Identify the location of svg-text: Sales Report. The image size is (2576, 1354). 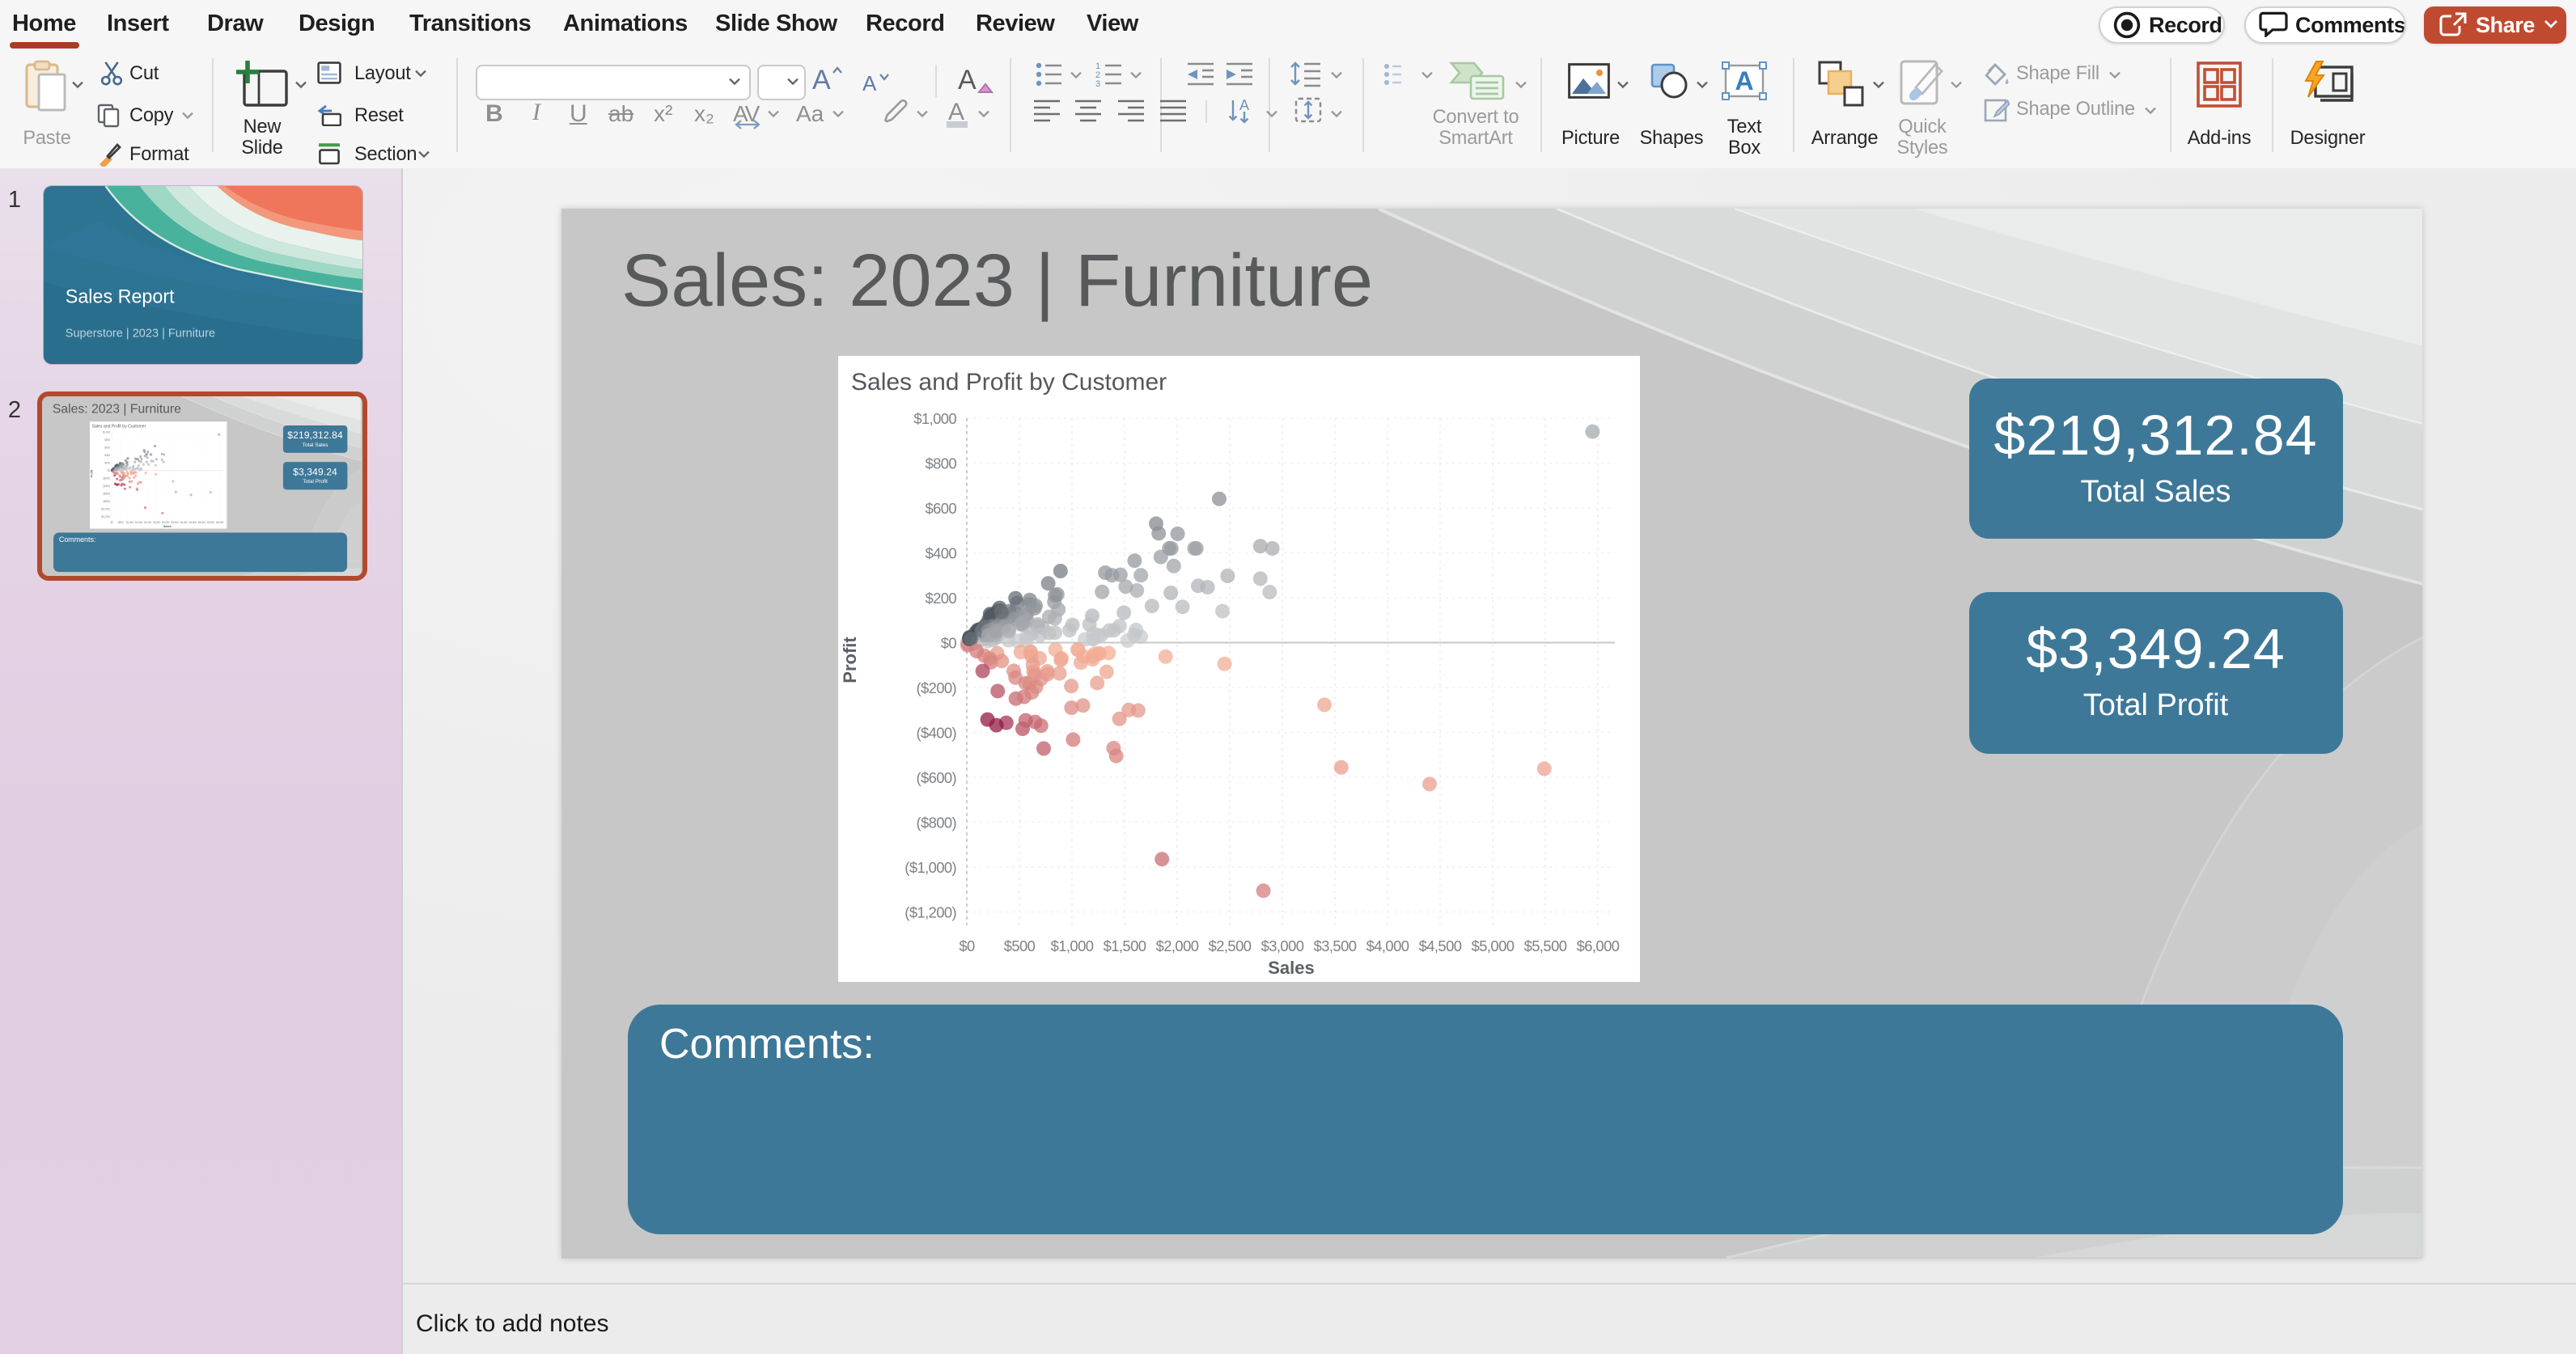
(119, 297).